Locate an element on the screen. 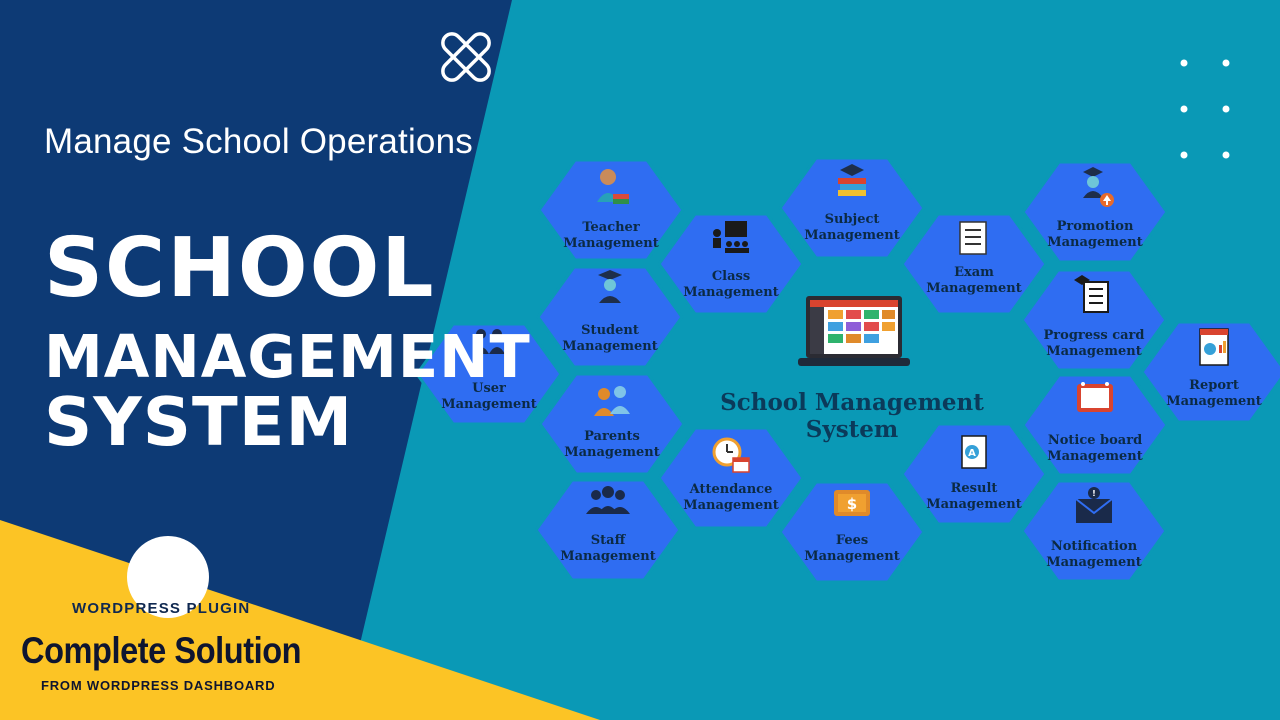 The image size is (1280, 720). module-teacher-line2: Management is located at coordinates (611, 243).